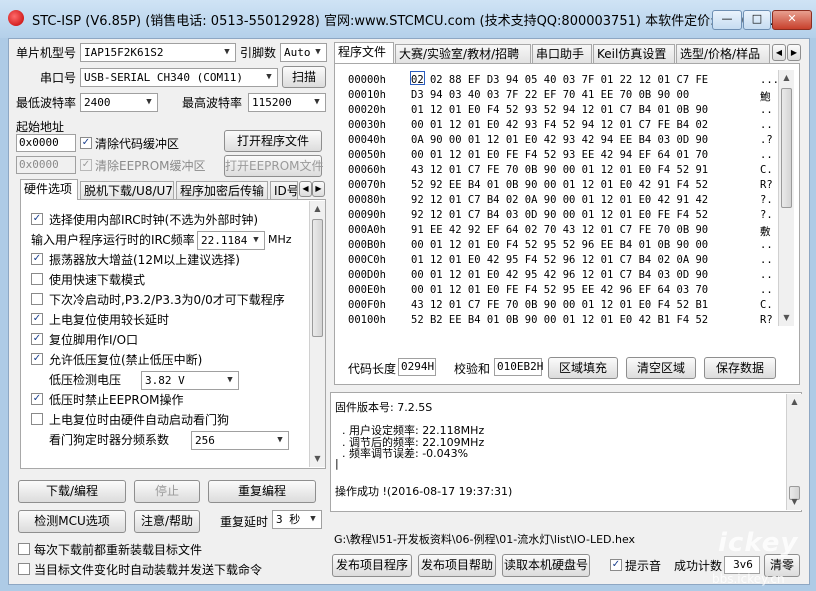  I want to click on clear-code-checkbox: ✓, so click(86, 143).